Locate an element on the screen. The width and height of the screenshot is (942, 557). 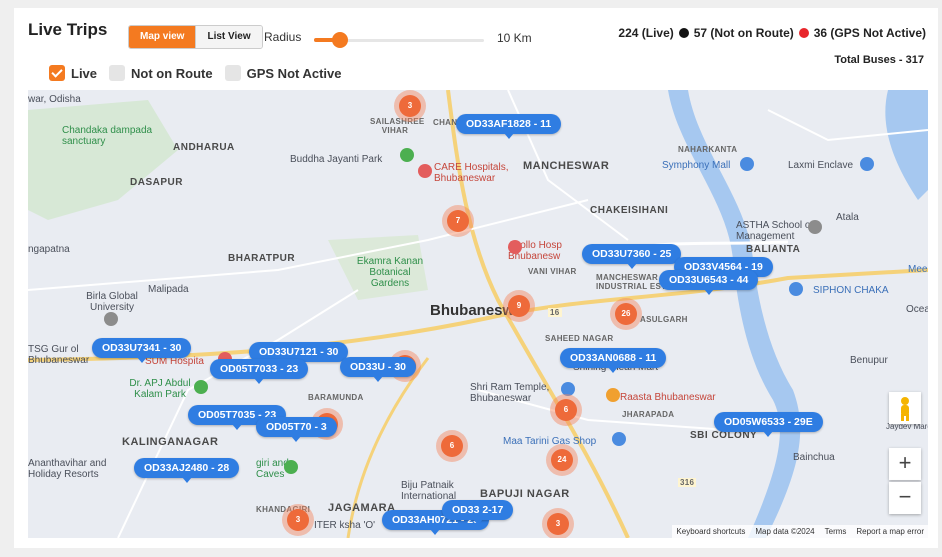
live-count: 224 (Live) is located at coordinates (646, 33).